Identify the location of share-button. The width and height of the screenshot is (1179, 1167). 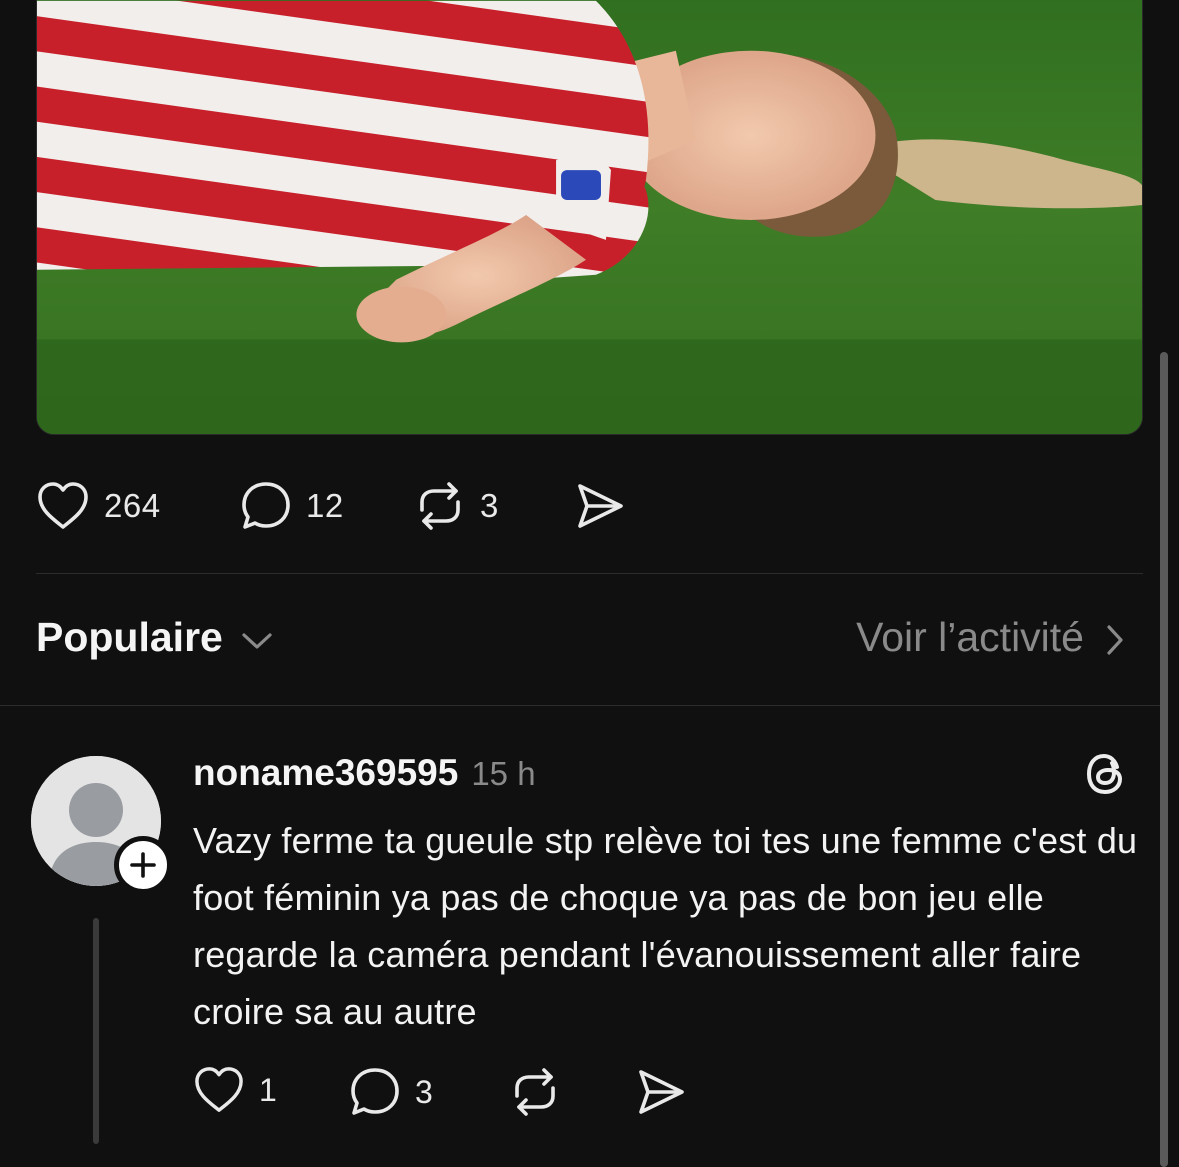
(600, 506).